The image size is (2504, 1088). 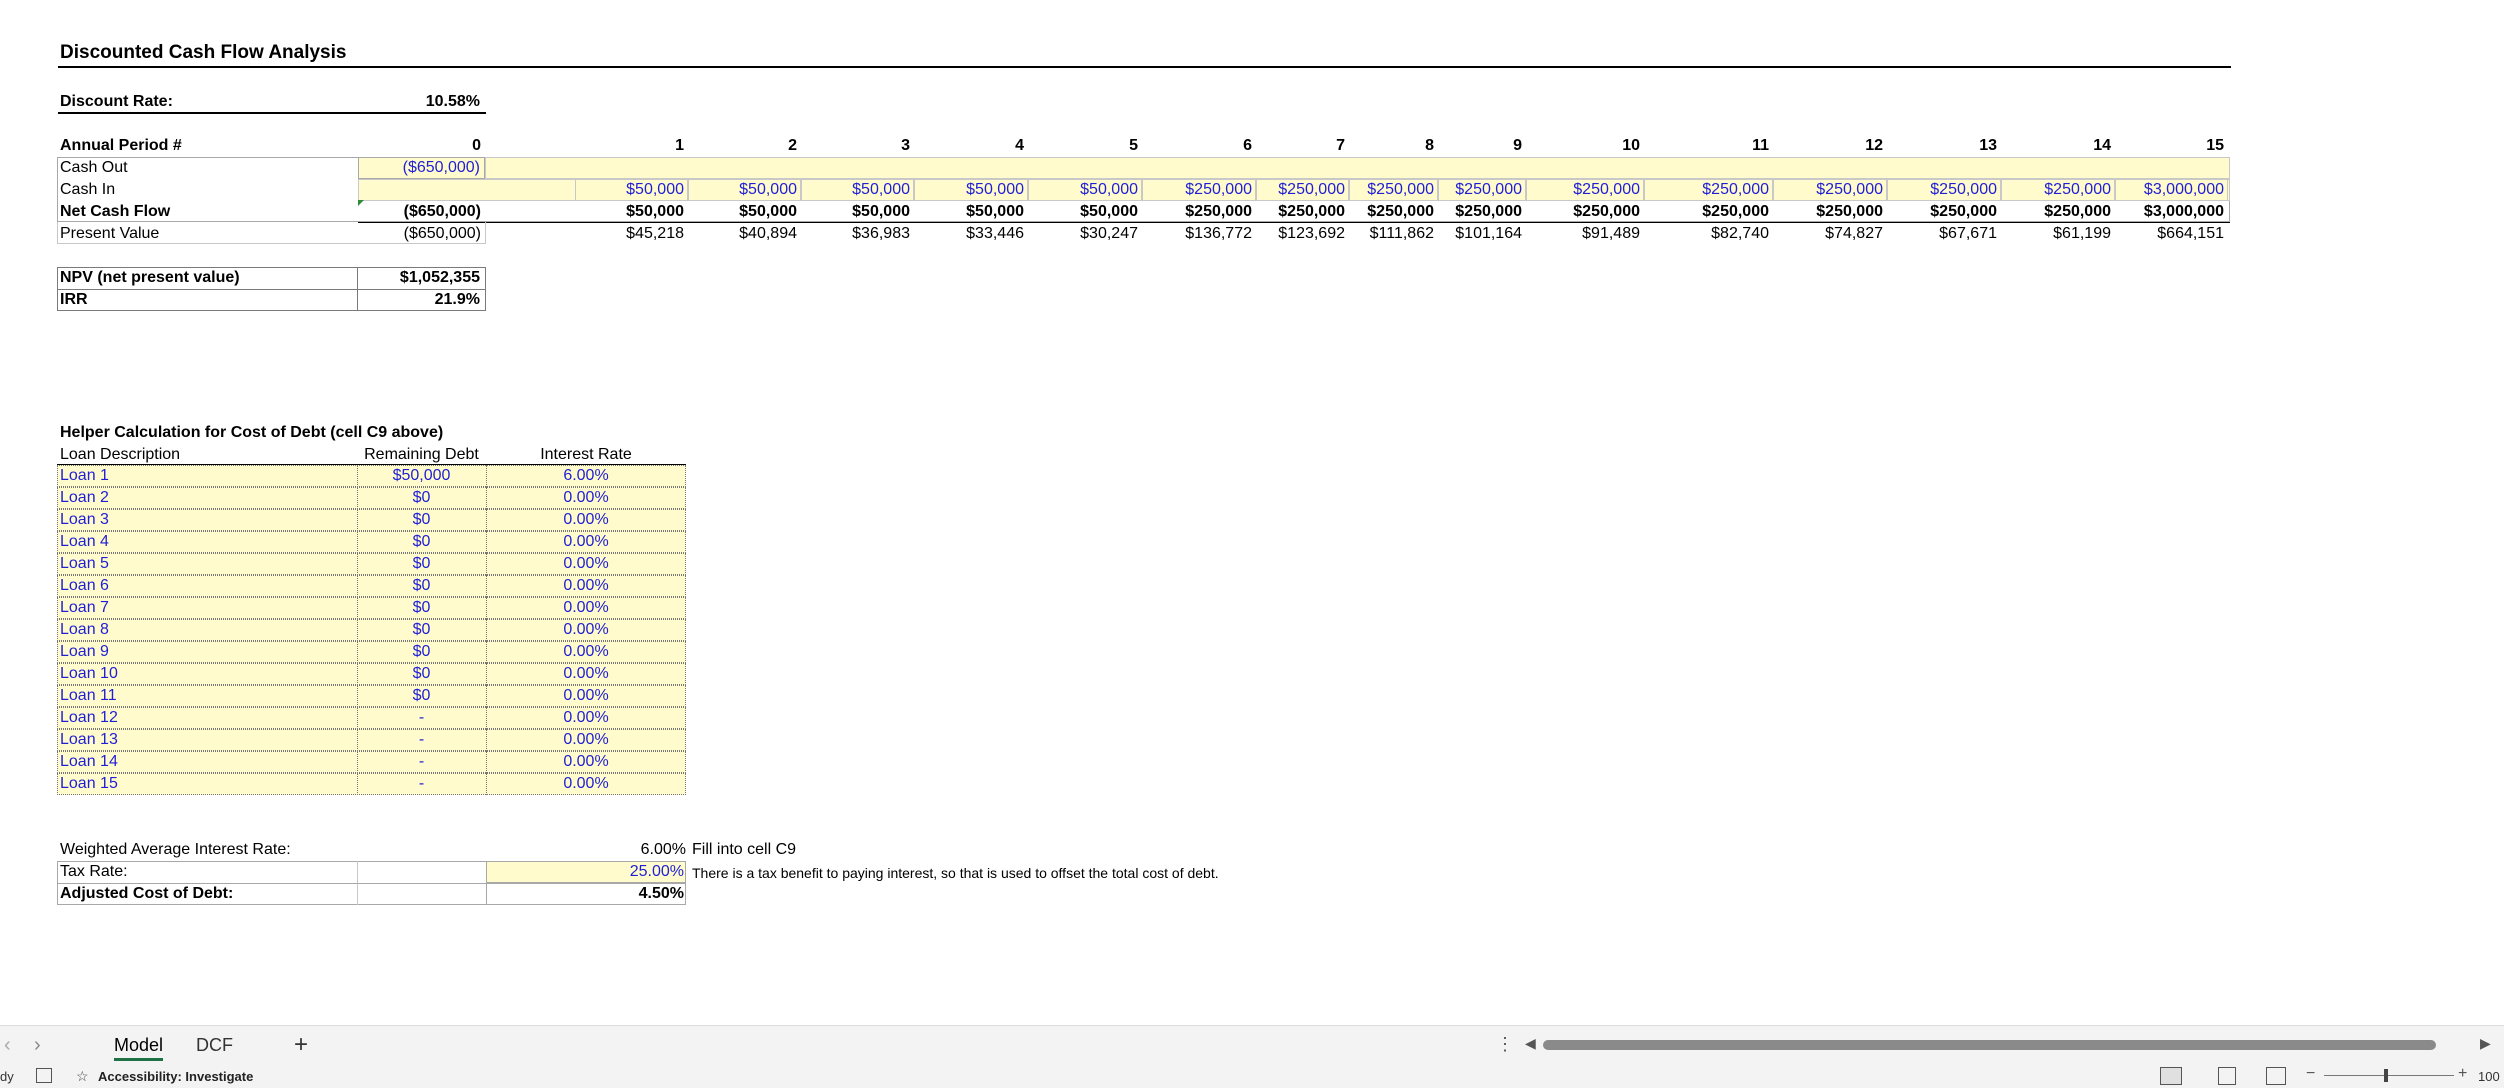 What do you see at coordinates (89, 784) in the screenshot?
I see `loan-name: Loan 15` at bounding box center [89, 784].